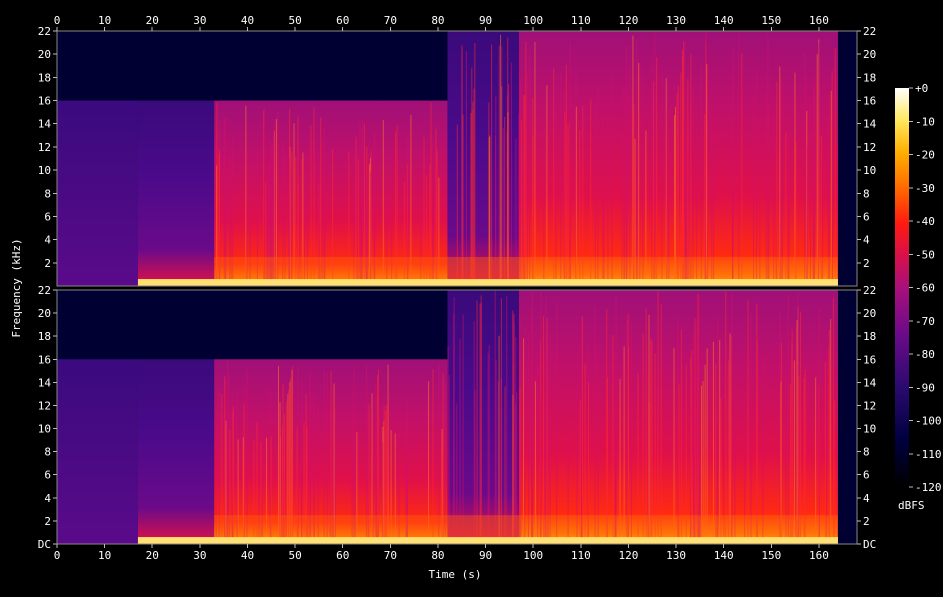 The height and width of the screenshot is (597, 943). What do you see at coordinates (487, 282) in the screenshot?
I see `low-frequency-band` at bounding box center [487, 282].